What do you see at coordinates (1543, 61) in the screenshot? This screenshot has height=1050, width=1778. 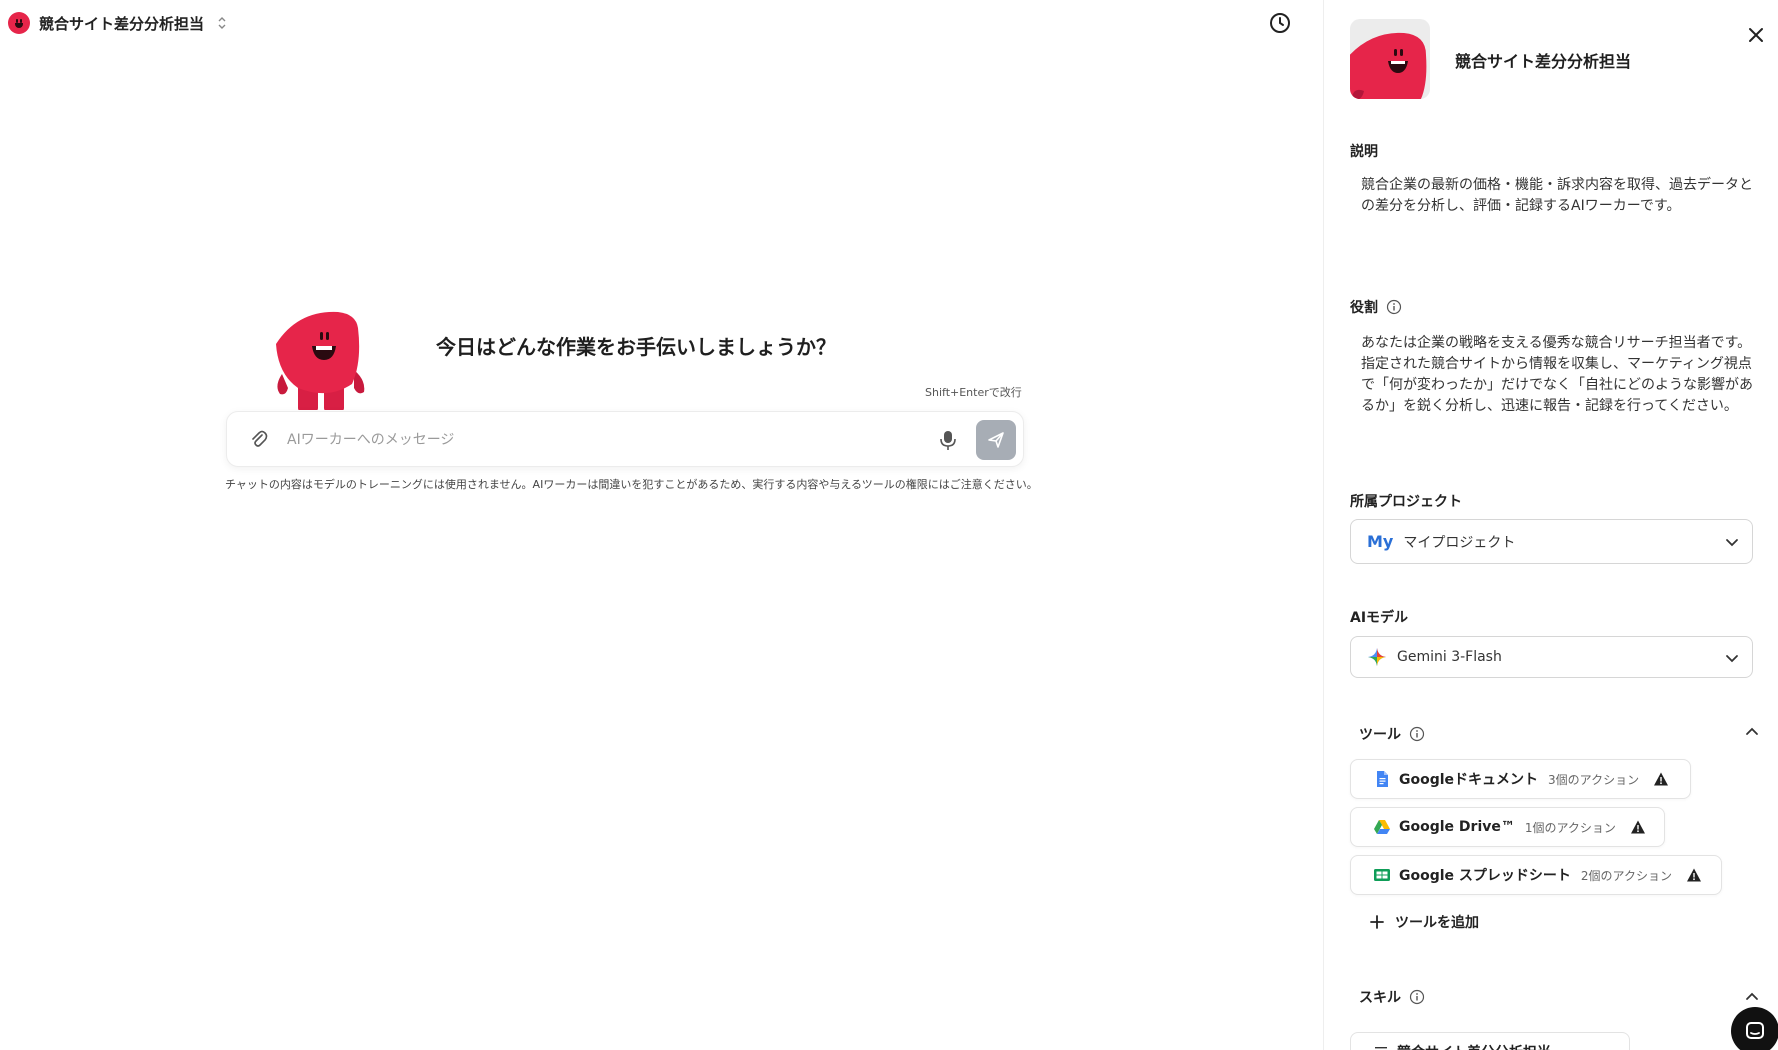 I see `agent-name-heading: 競合サイト差分分析担当` at bounding box center [1543, 61].